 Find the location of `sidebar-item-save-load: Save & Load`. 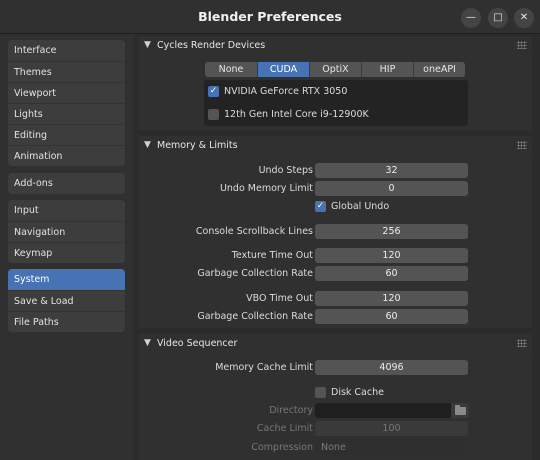

sidebar-item-save-load: Save & Load is located at coordinates (66, 300).